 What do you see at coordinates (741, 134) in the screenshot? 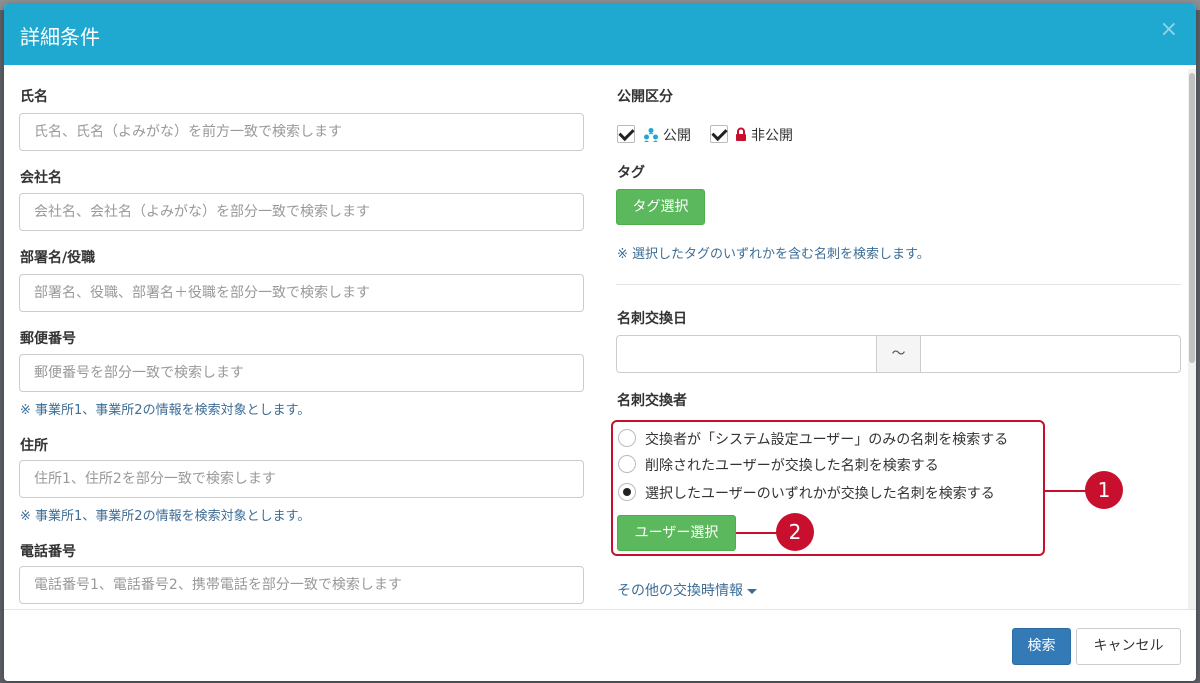
I see `lock-icon` at bounding box center [741, 134].